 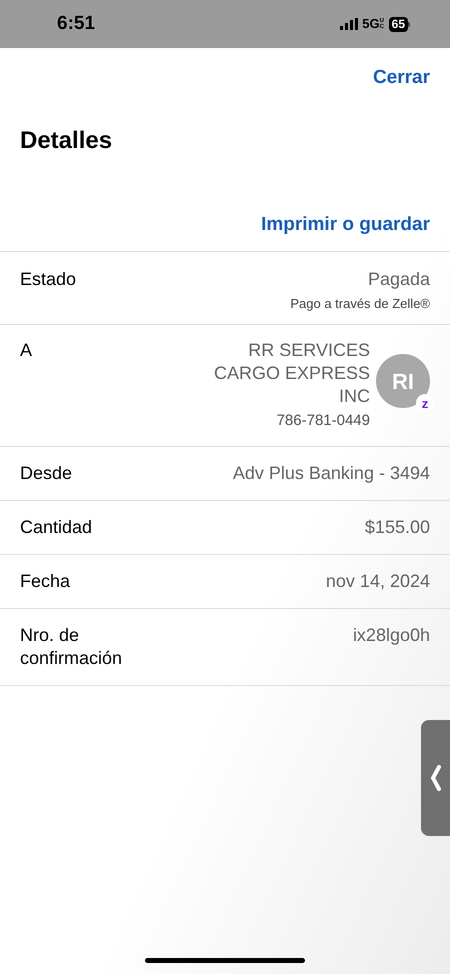 What do you see at coordinates (398, 24) in the screenshot?
I see `battery-level: 65` at bounding box center [398, 24].